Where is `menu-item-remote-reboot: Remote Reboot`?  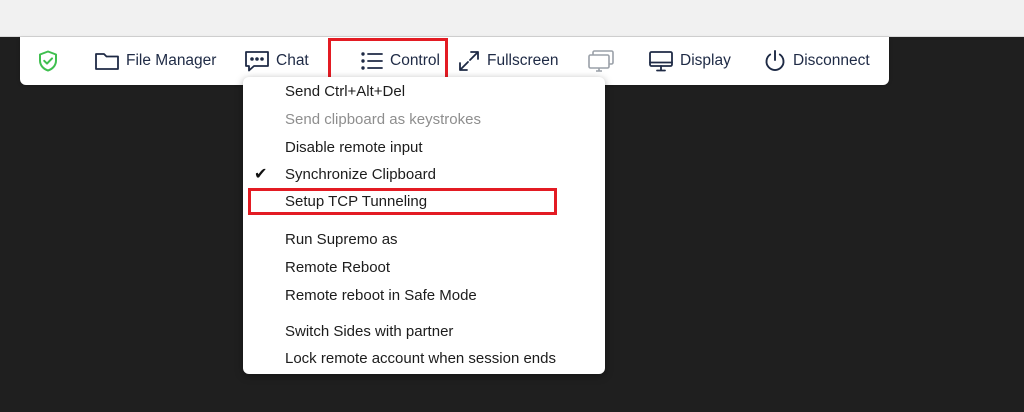
menu-item-remote-reboot: Remote Reboot is located at coordinates (337, 268).